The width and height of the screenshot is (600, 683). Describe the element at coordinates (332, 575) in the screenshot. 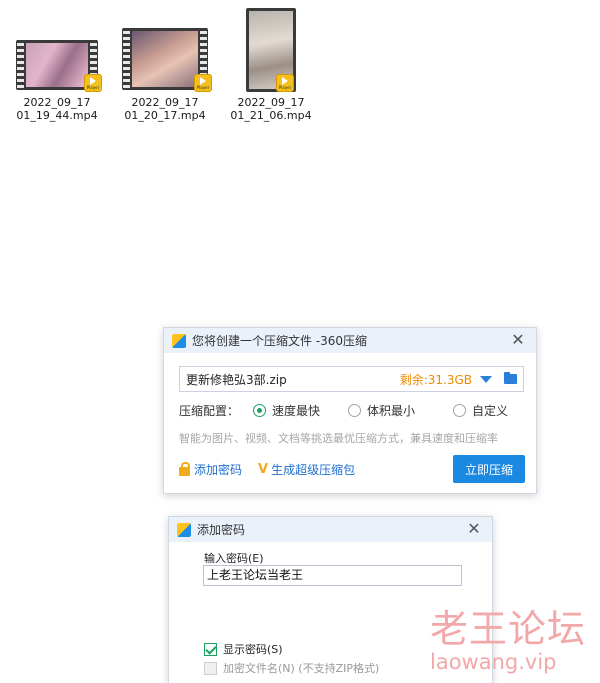

I see `password-input: 上老王论坛当老王` at that location.